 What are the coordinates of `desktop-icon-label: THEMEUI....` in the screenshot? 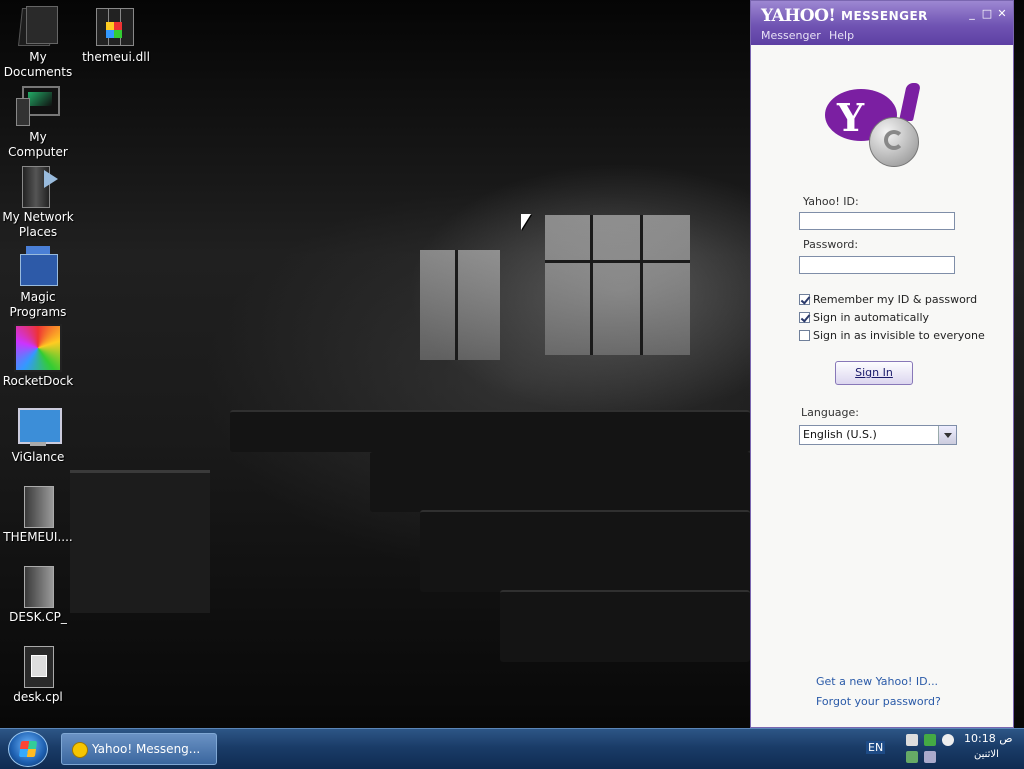 It's located at (38, 537).